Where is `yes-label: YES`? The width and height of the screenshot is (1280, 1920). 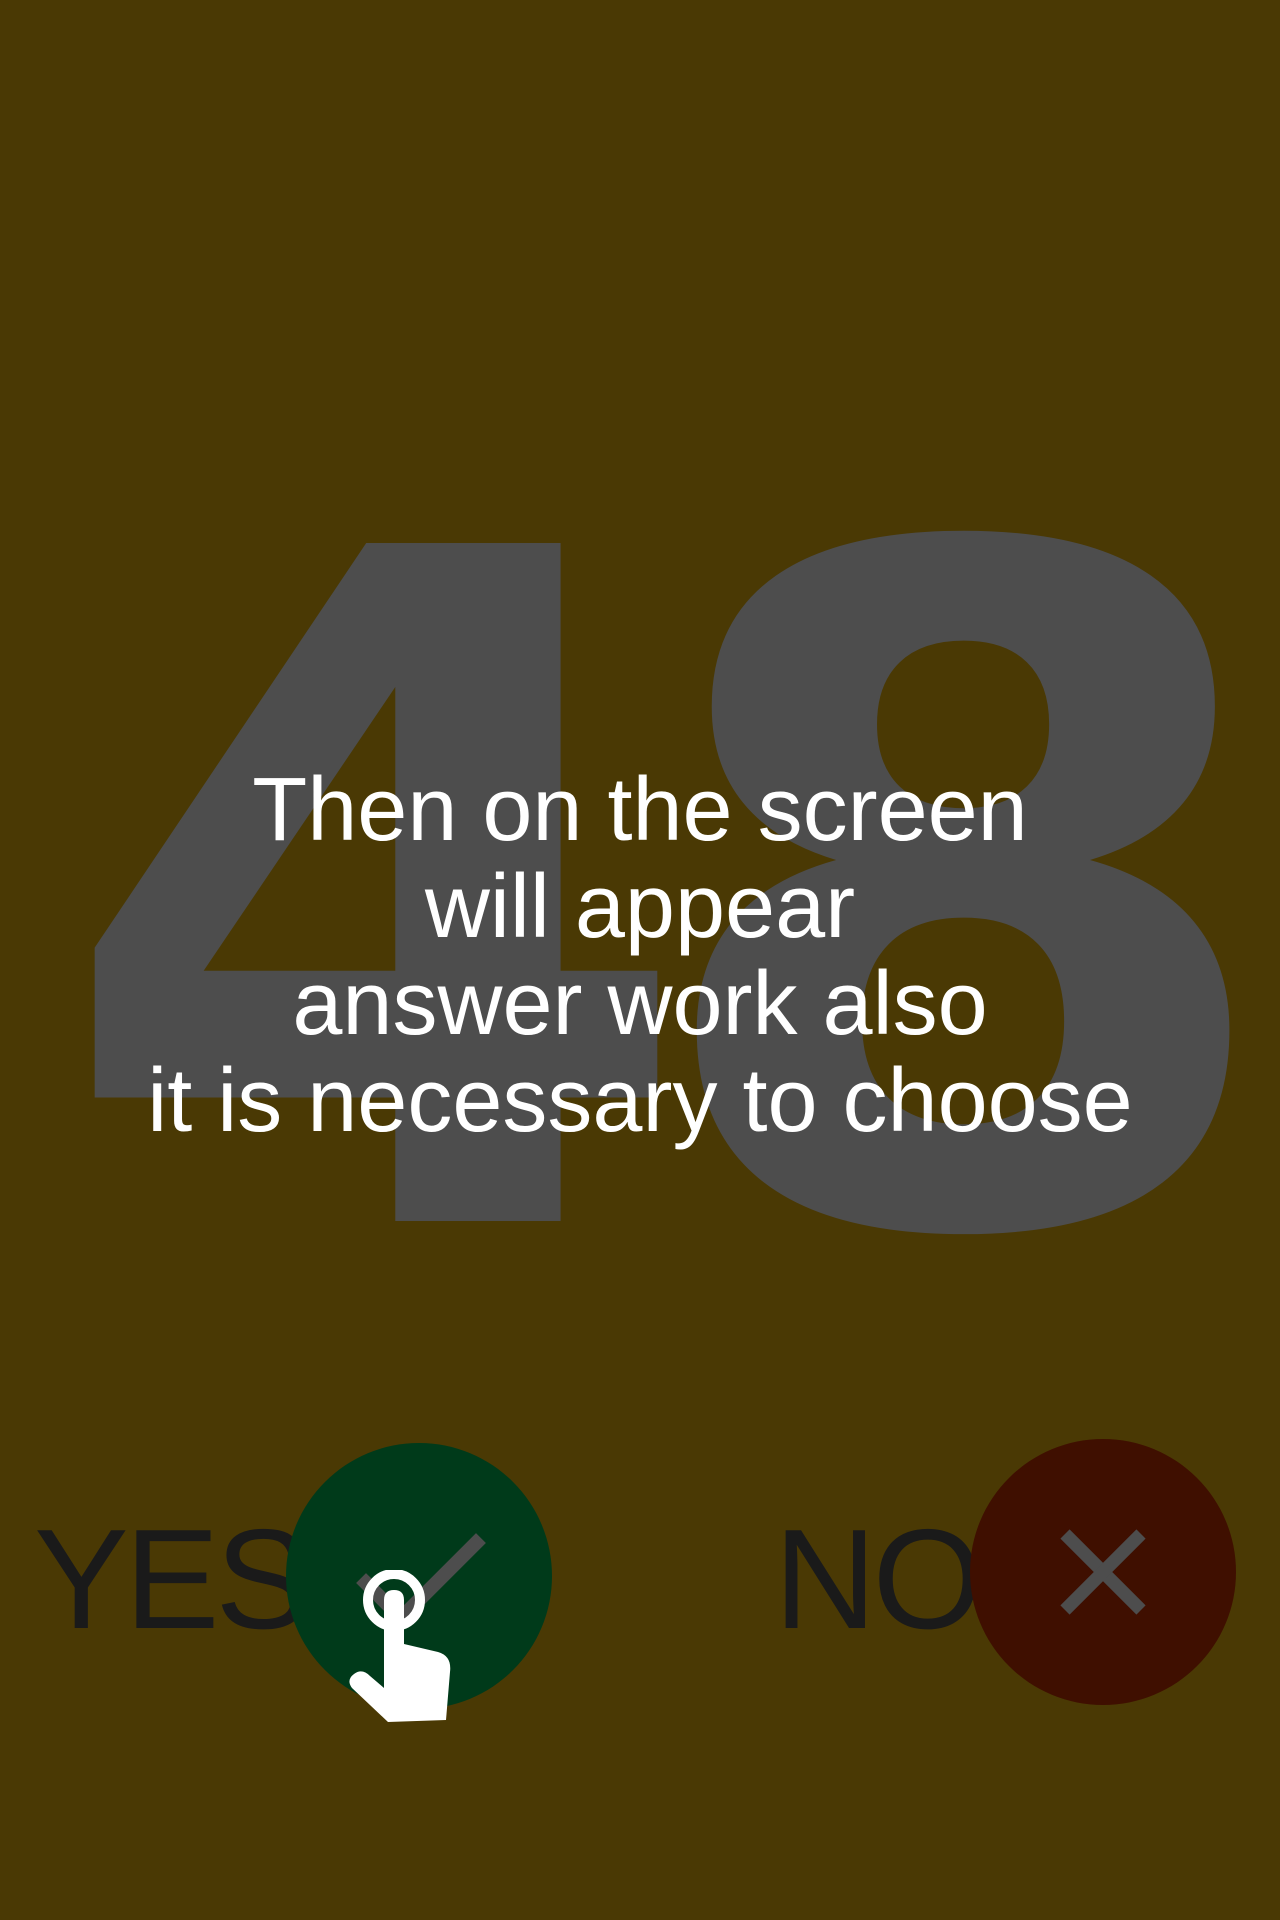
yes-label: YES is located at coordinates (172, 1579).